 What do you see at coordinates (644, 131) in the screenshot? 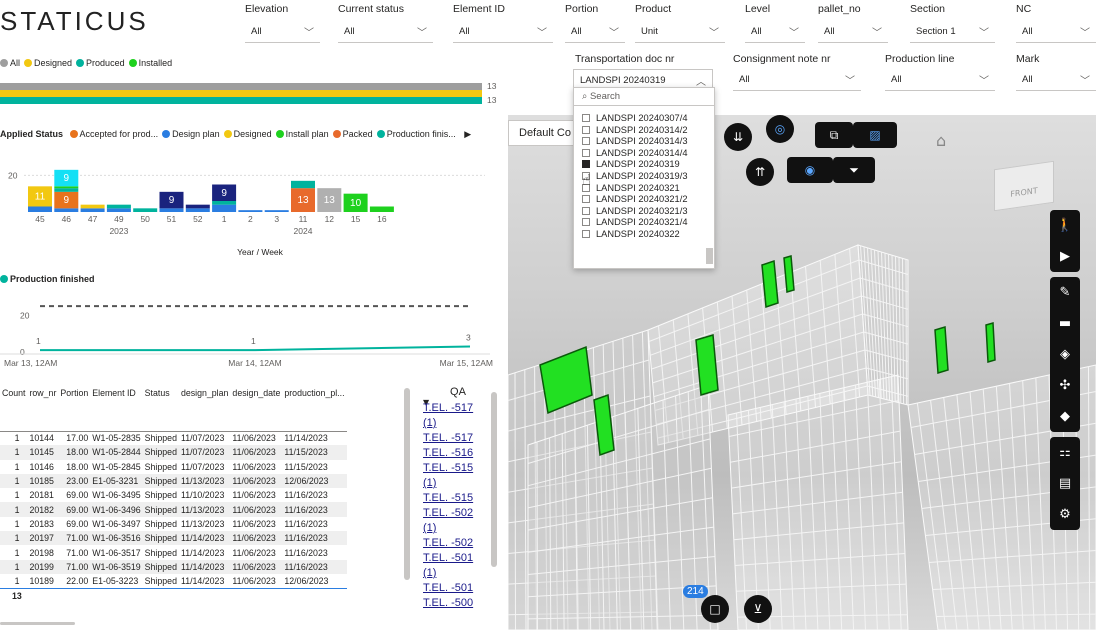
I see `dropdown-item: LANDSPI 20240314/2` at bounding box center [644, 131].